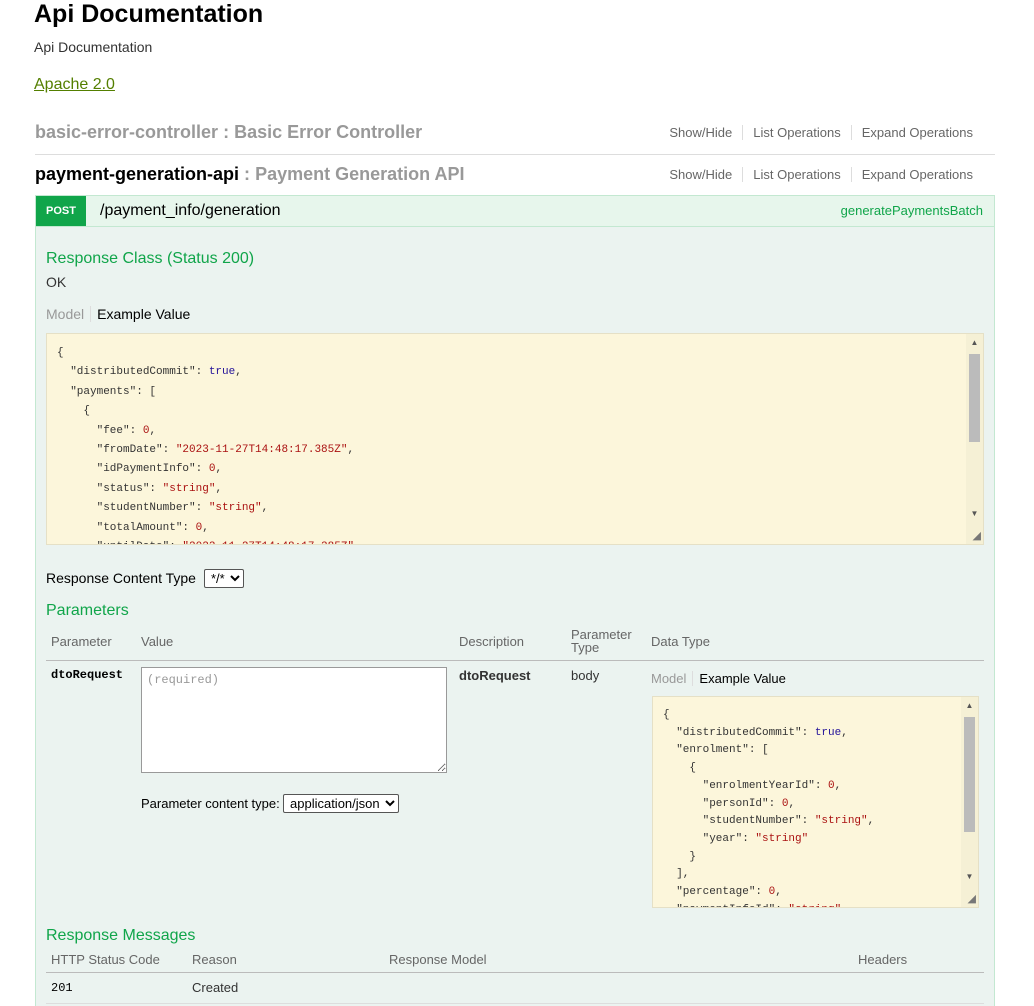 The image size is (1034, 1006). What do you see at coordinates (210, 803) in the screenshot?
I see `param-content-type-label: Parameter content type:` at bounding box center [210, 803].